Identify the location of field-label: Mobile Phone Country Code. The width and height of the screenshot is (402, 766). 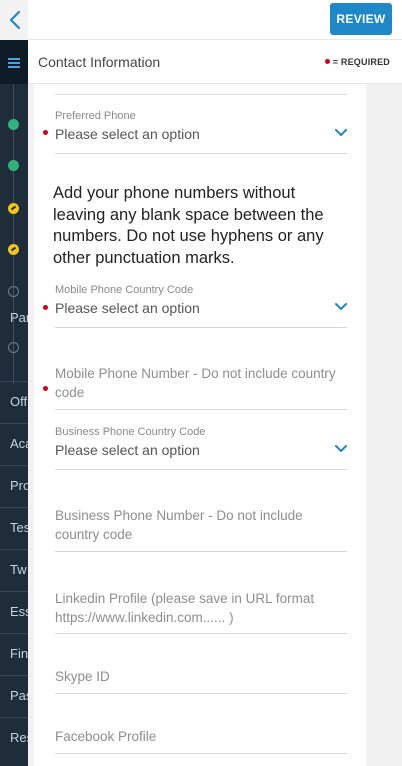
(124, 290).